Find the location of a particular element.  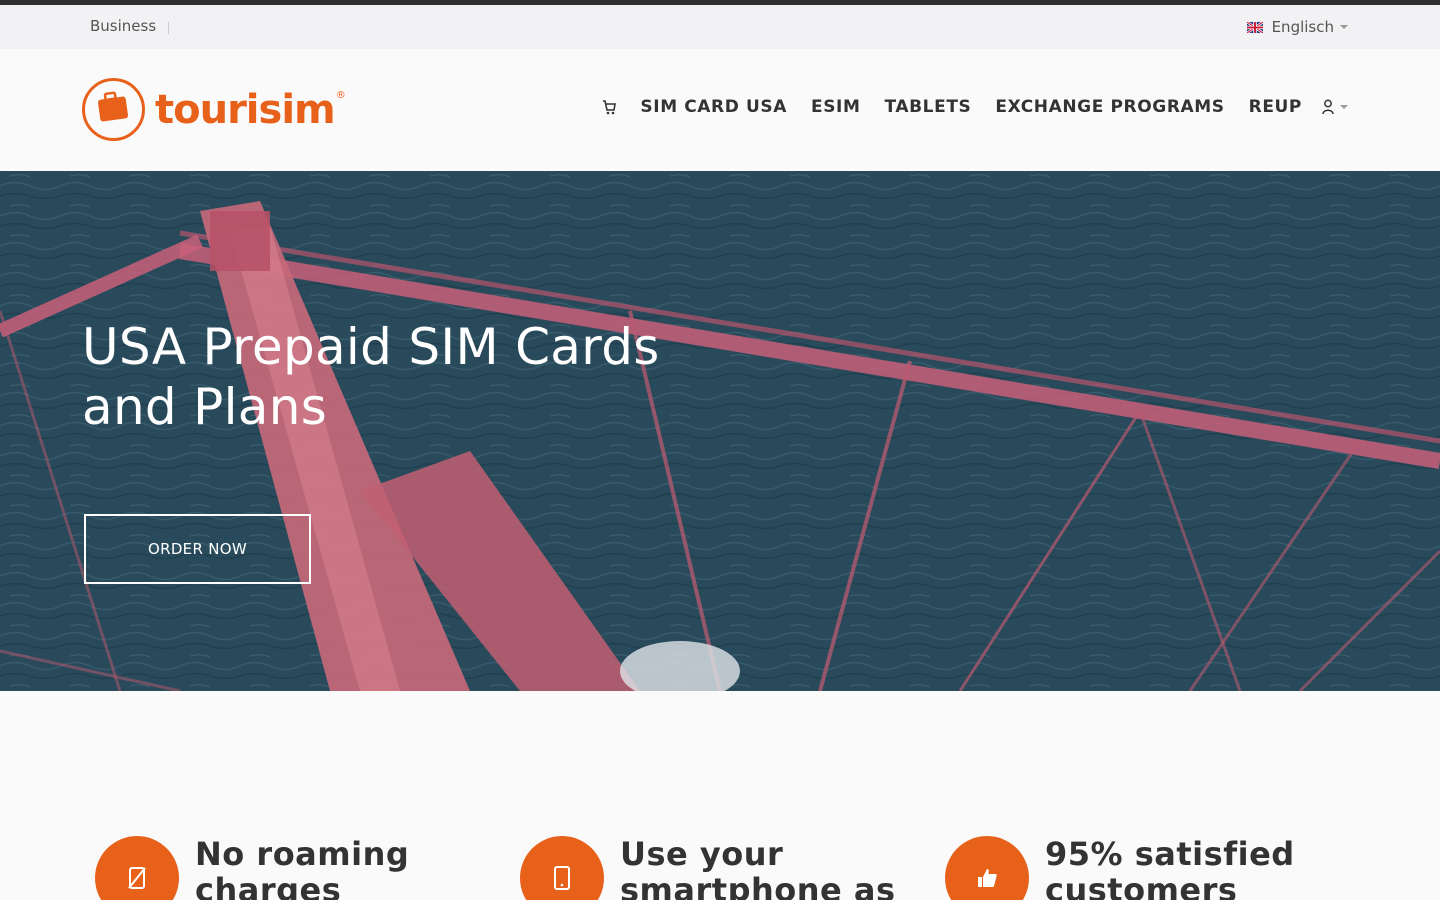

registered-mark: ® is located at coordinates (340, 95).